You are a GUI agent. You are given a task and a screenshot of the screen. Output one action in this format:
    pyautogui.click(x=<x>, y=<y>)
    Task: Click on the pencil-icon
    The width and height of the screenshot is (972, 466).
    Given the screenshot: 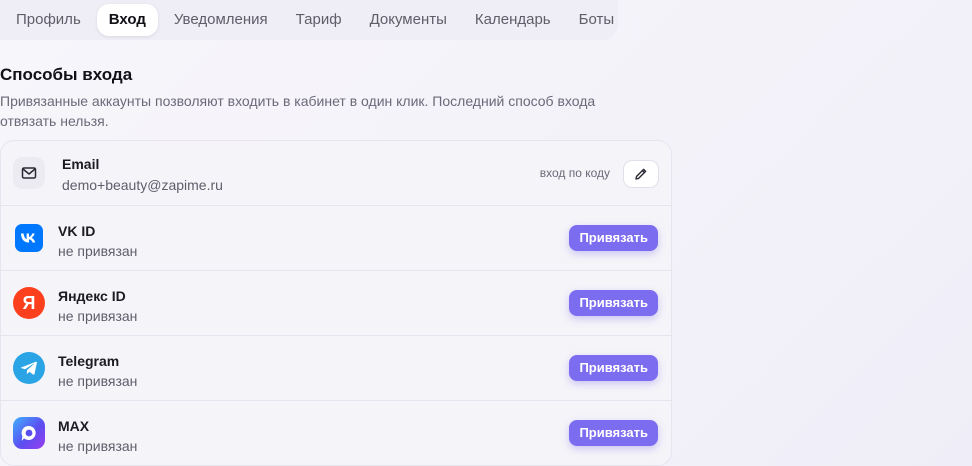 What is the action you would take?
    pyautogui.click(x=641, y=174)
    